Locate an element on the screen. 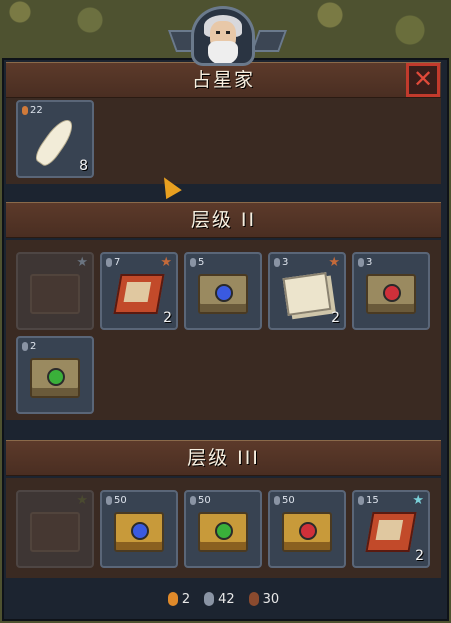 The width and height of the screenshot is (451, 623). item-slot-green-book: 2 is located at coordinates (55, 375).